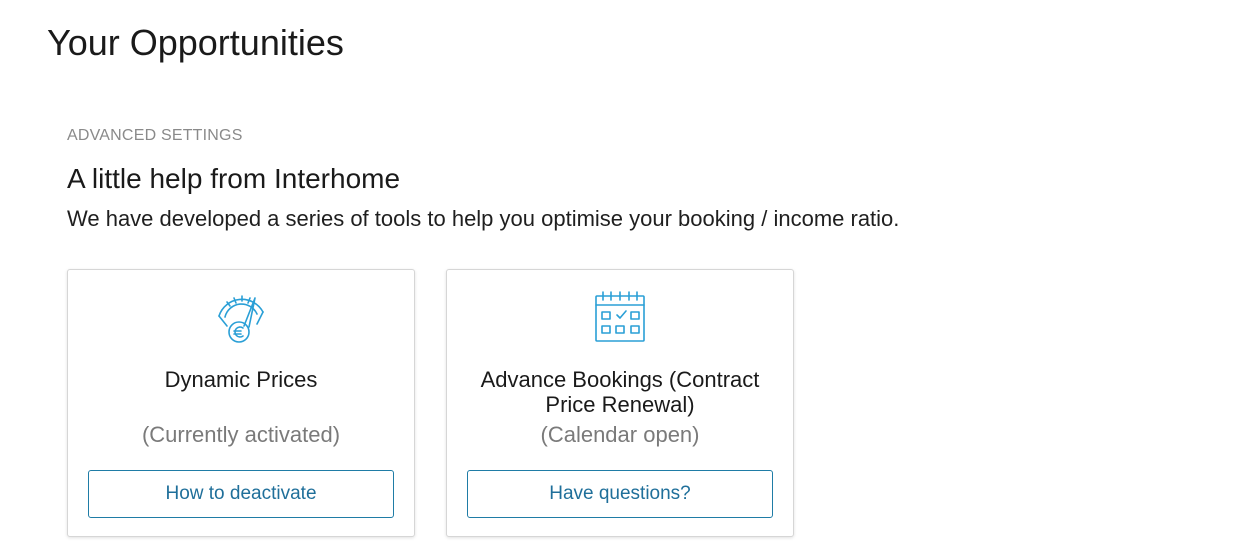 This screenshot has width=1255, height=558. I want to click on section-title: A little help from Interhome, so click(234, 178).